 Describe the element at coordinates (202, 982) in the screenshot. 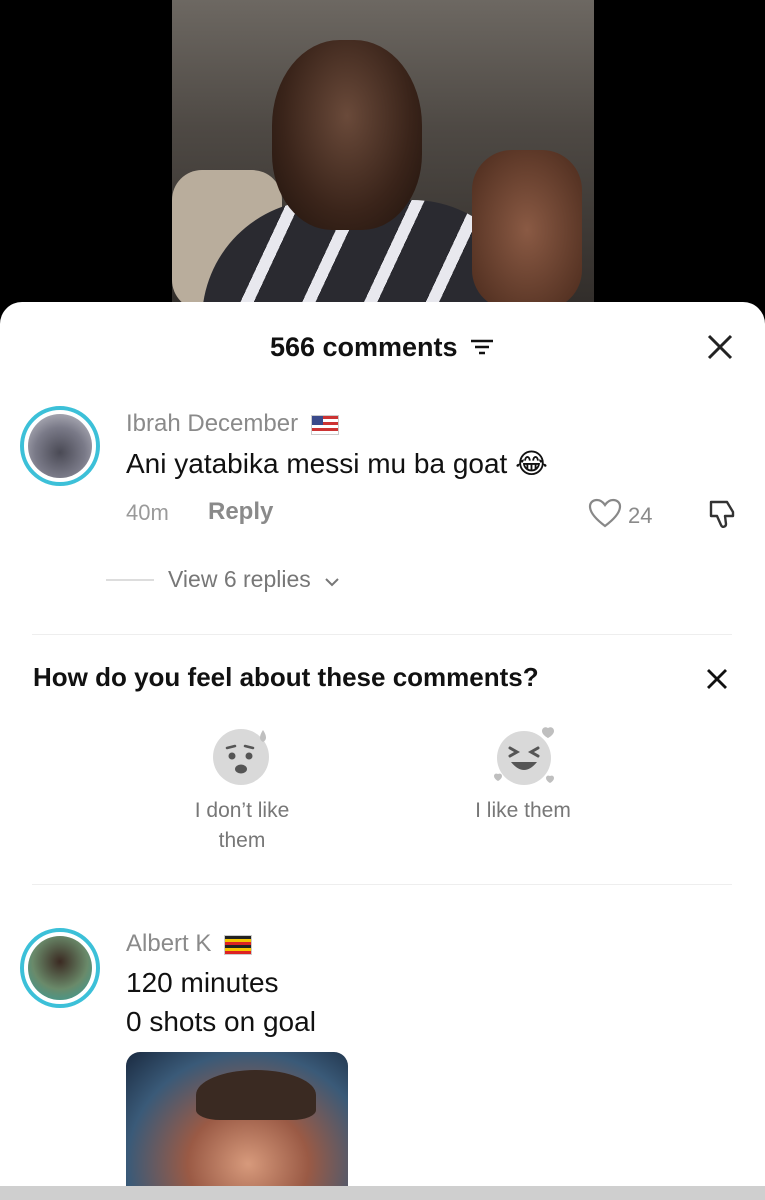

I see `comment-text-line1: 120 minutes` at that location.